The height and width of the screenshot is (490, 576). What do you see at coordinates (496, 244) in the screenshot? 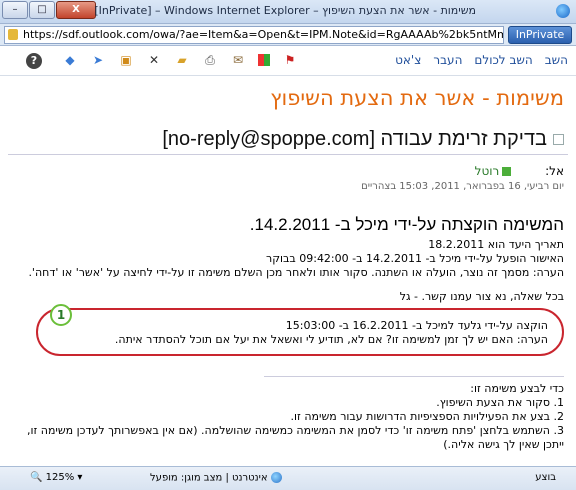
I see `due-date: תאריך היעד הוא 18.2.2011` at bounding box center [496, 244].